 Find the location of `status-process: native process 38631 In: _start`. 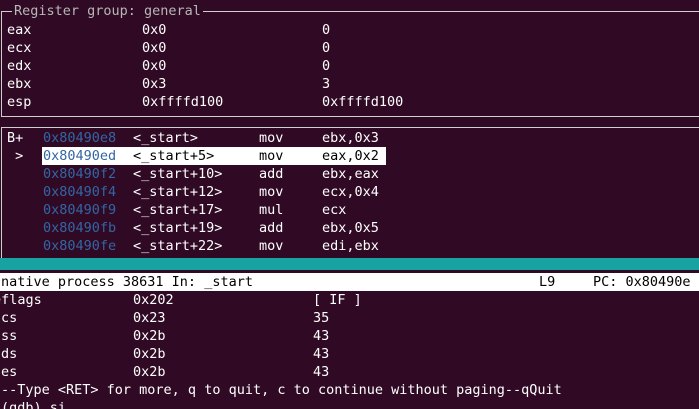

status-process: native process 38631 In: _start is located at coordinates (127, 282).